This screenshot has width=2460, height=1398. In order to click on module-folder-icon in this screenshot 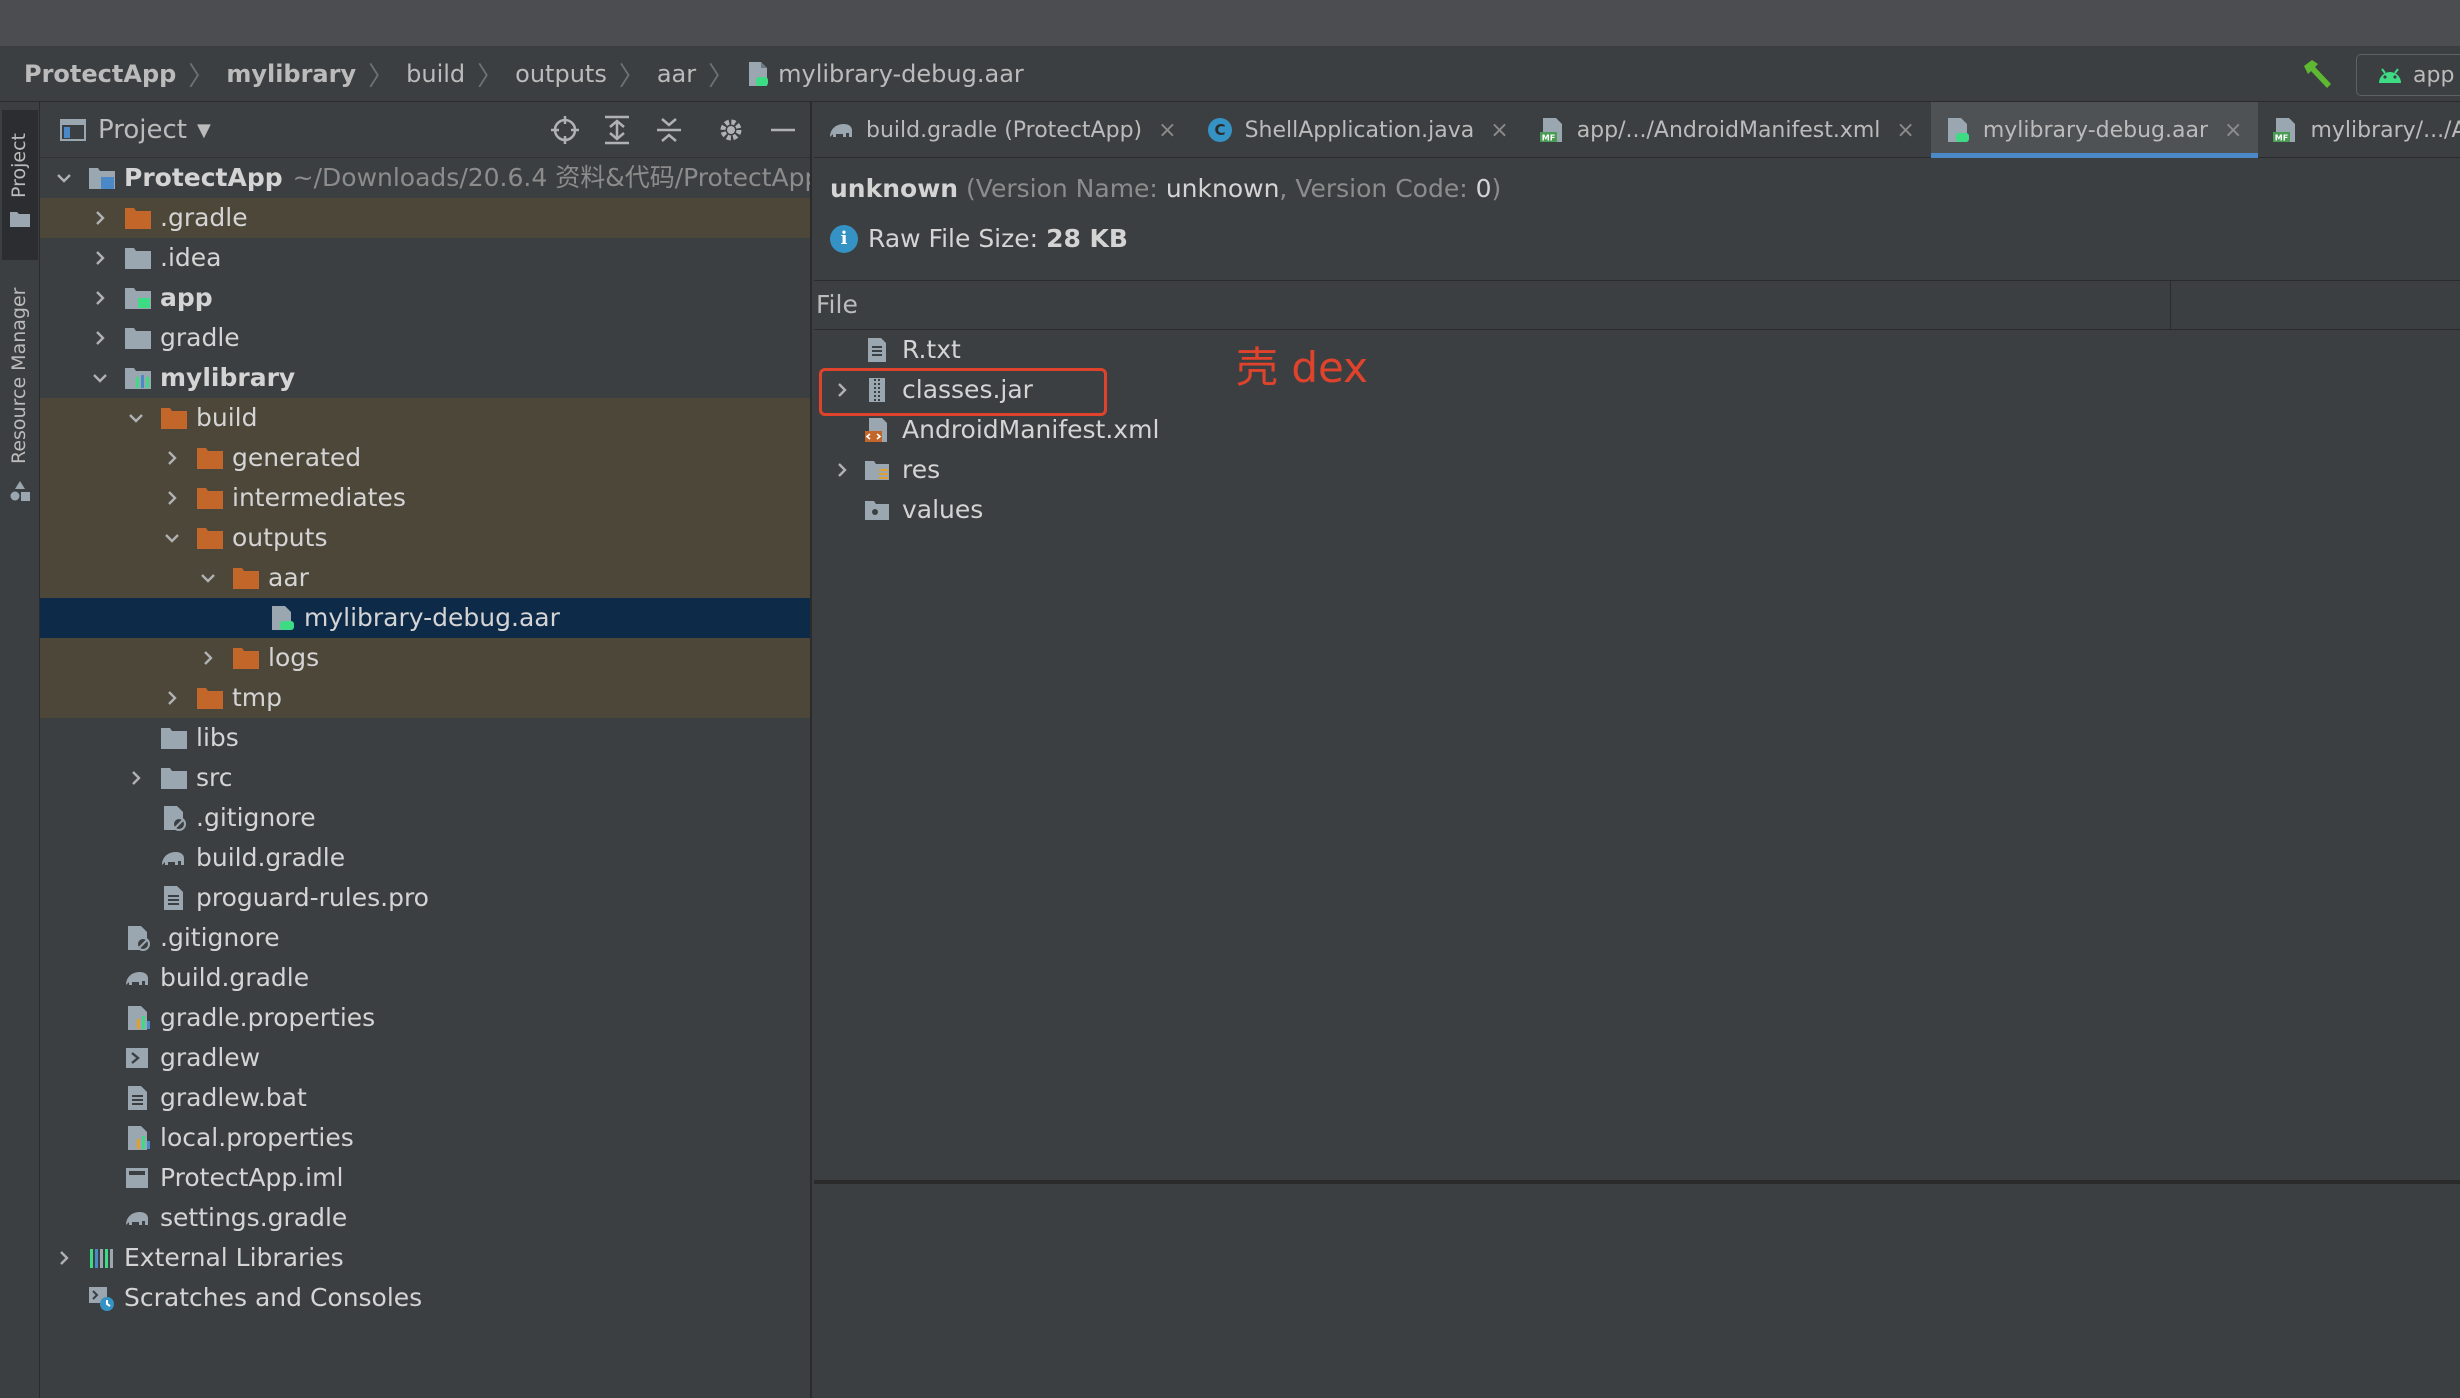, I will do `click(138, 298)`.